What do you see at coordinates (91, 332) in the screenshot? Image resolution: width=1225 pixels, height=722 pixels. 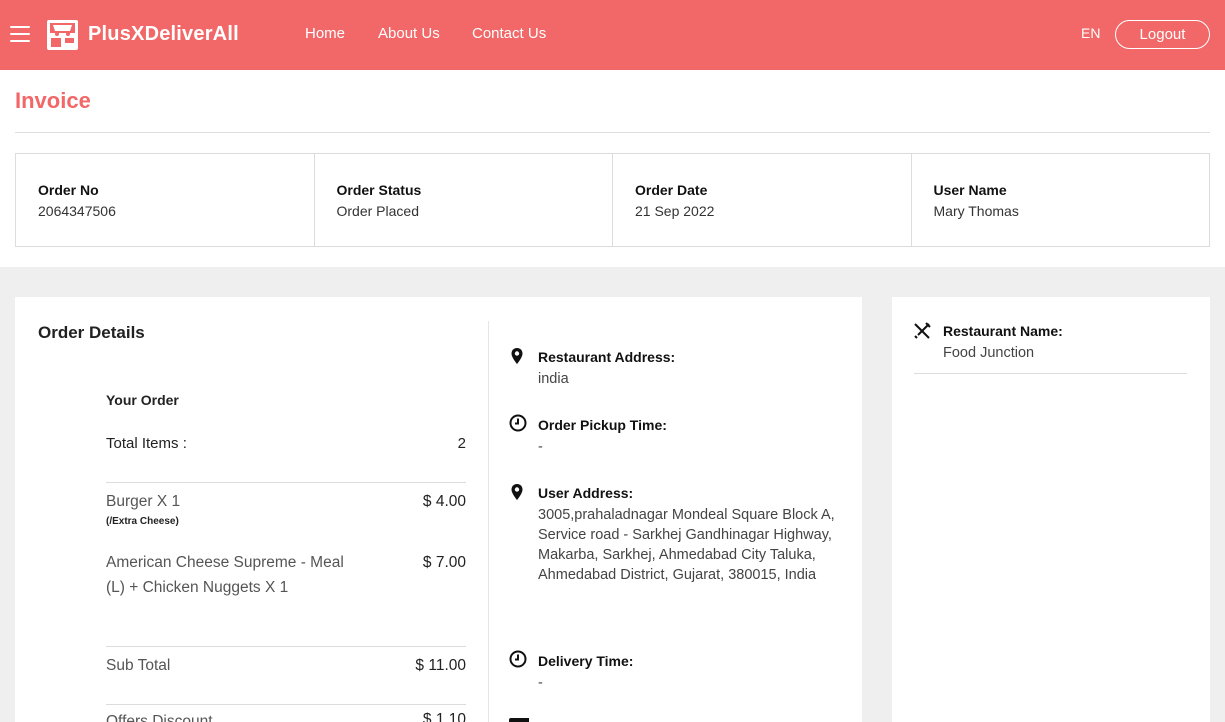 I see `order-details-title: Order Details` at bounding box center [91, 332].